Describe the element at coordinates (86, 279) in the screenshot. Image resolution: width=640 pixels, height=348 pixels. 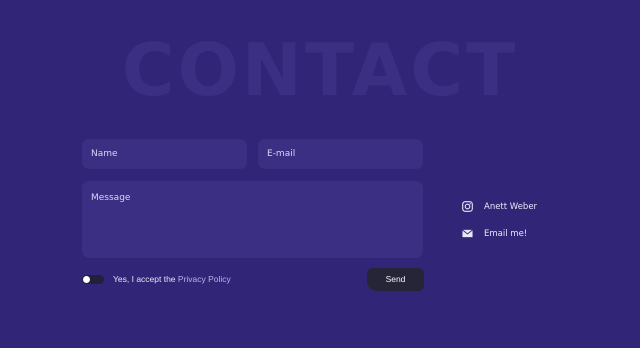
I see `toggle-knob` at that location.